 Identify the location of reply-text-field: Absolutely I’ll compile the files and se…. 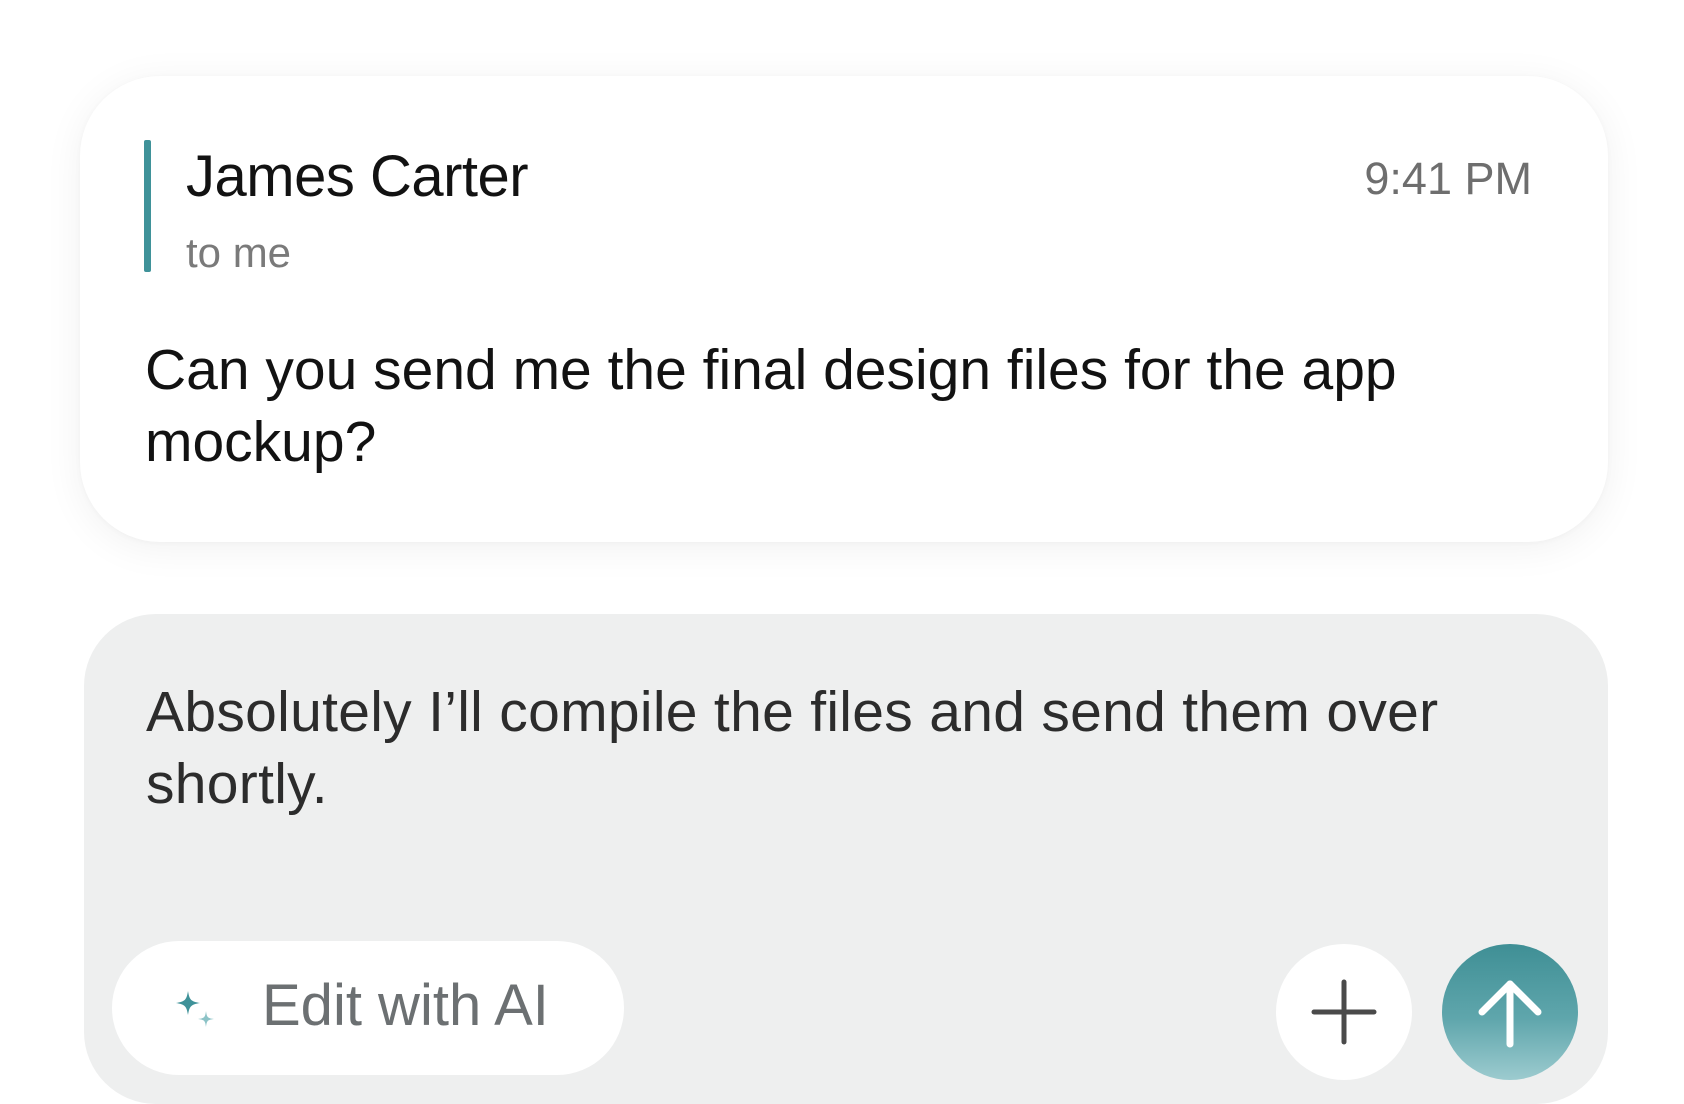
(846, 748).